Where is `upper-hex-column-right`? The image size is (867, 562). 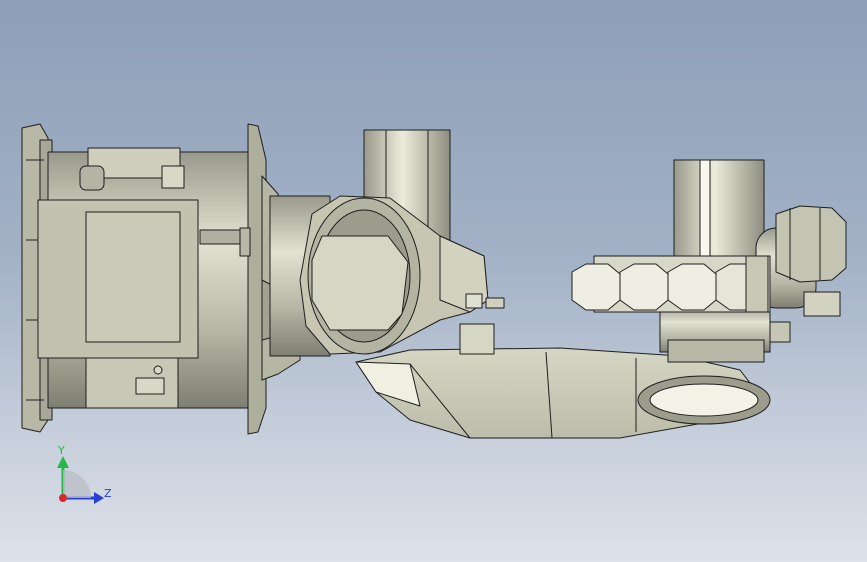
upper-hex-column-right is located at coordinates (719, 214).